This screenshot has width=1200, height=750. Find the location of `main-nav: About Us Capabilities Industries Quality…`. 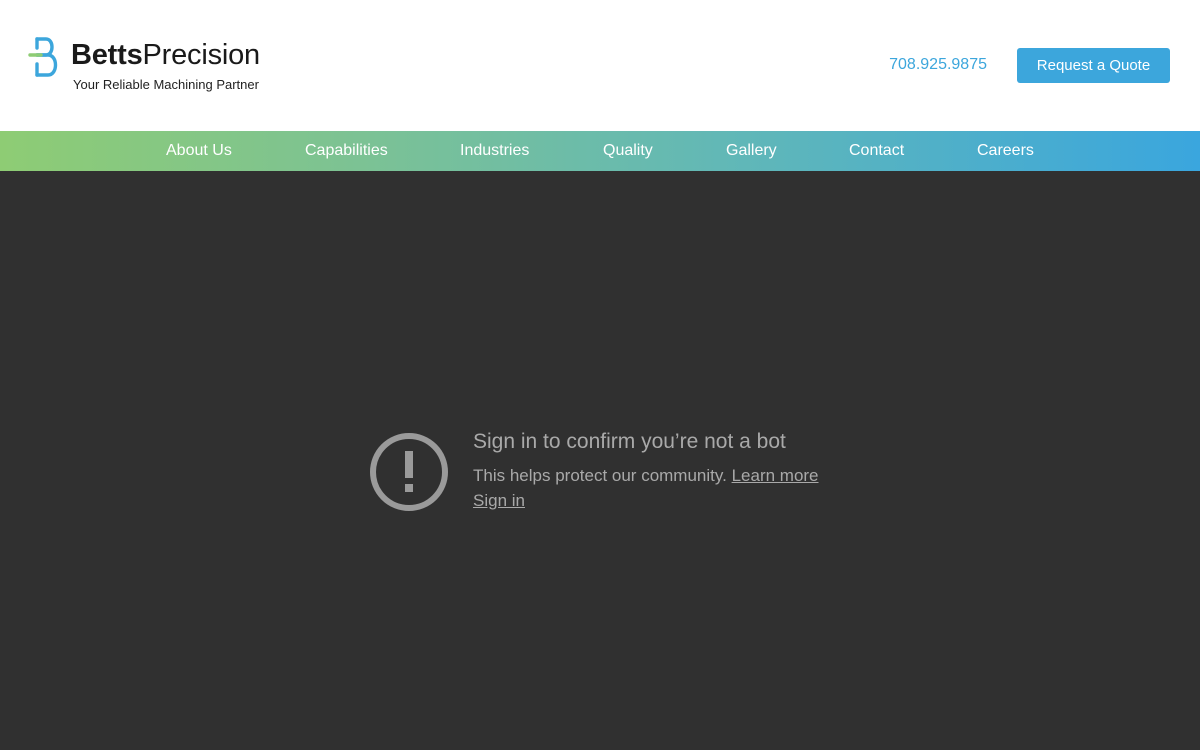

main-nav: About Us Capabilities Industries Quality… is located at coordinates (600, 151).